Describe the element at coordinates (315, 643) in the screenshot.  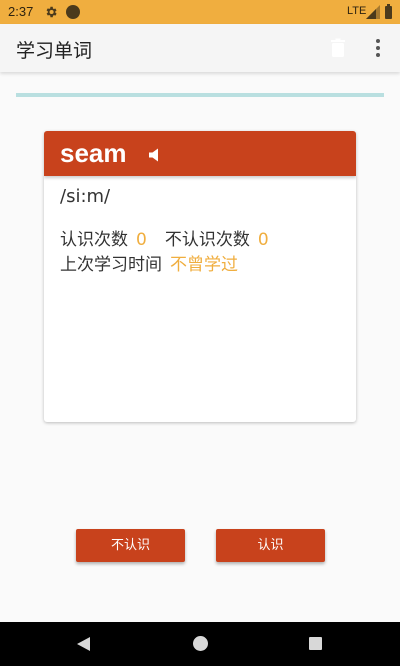
I see `recents-icon` at that location.